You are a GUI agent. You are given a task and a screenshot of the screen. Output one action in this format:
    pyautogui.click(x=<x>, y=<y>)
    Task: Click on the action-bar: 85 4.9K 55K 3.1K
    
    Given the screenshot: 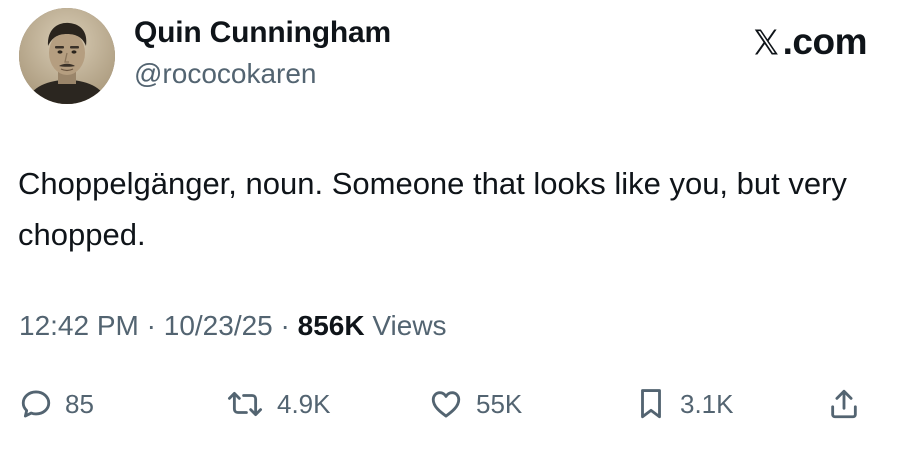 What is the action you would take?
    pyautogui.click(x=450, y=404)
    